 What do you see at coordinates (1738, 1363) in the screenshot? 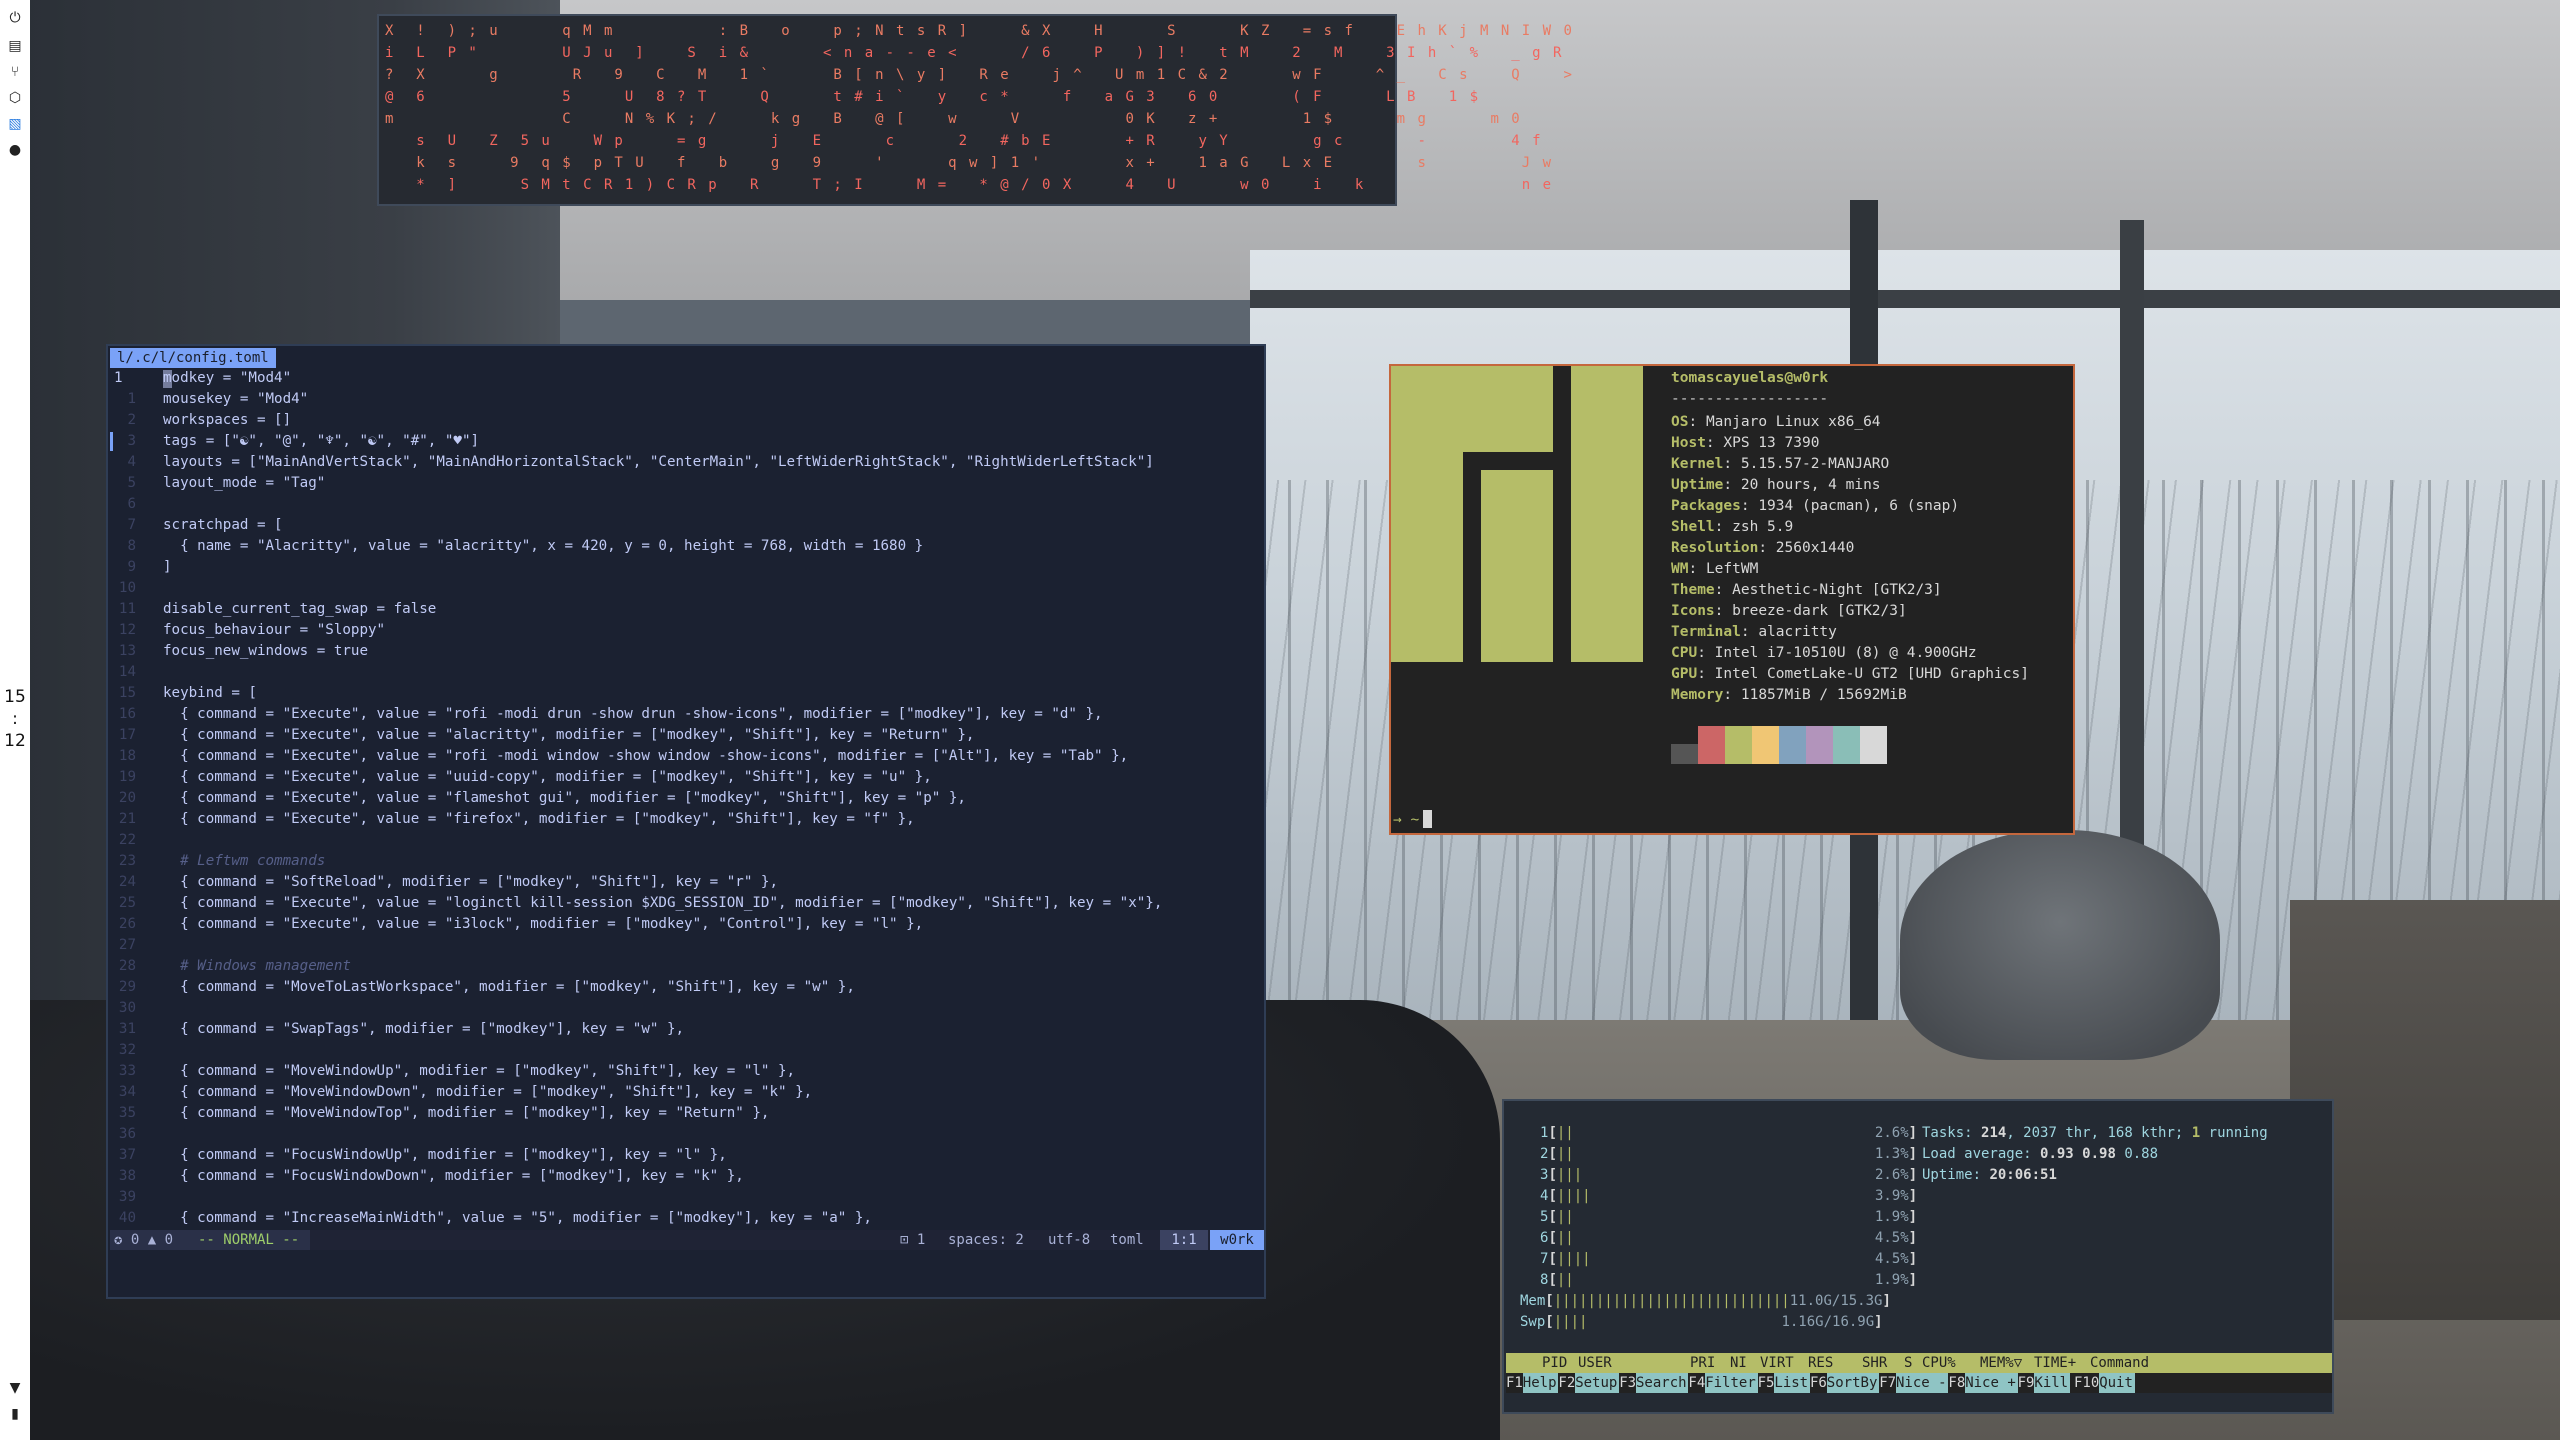
I see `column-header: NI` at bounding box center [1738, 1363].